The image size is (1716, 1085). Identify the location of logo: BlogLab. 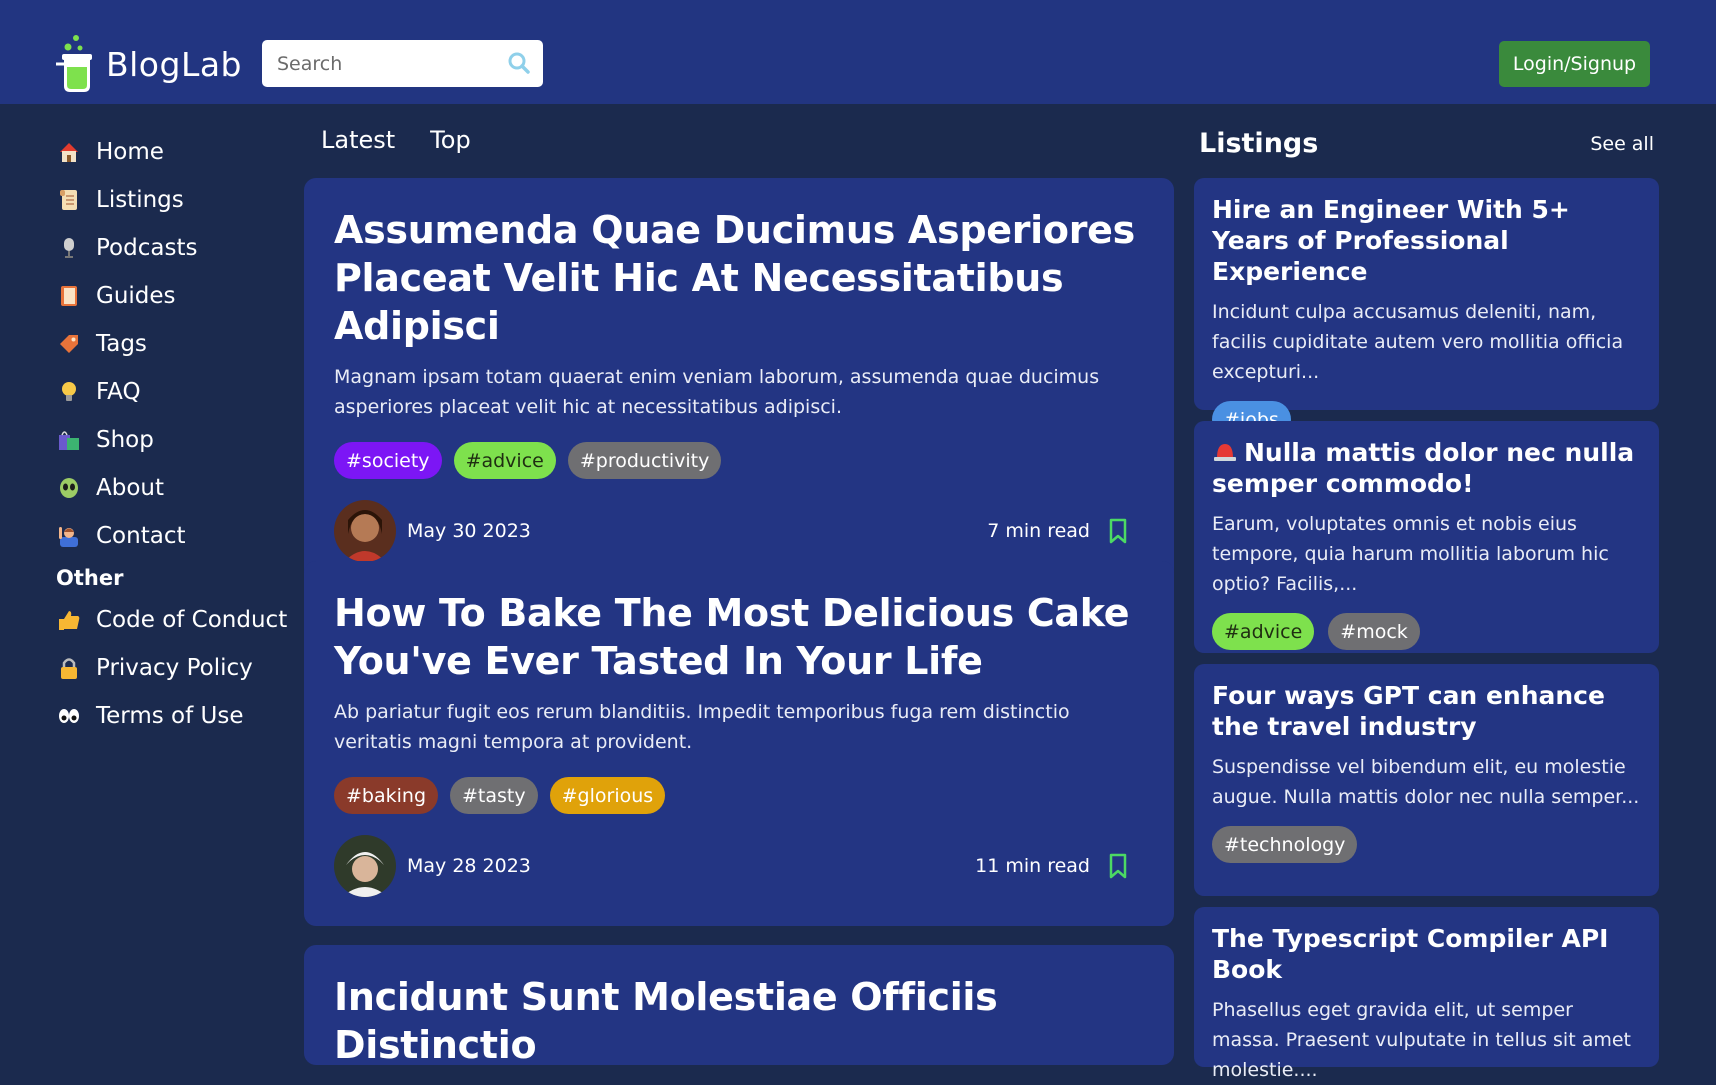
(148, 64).